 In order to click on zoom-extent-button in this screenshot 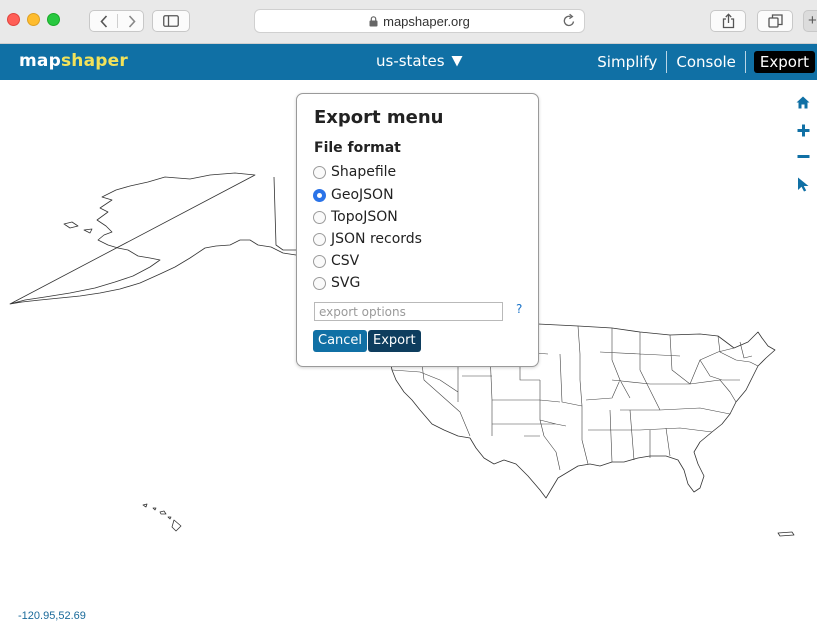, I will do `click(803, 102)`.